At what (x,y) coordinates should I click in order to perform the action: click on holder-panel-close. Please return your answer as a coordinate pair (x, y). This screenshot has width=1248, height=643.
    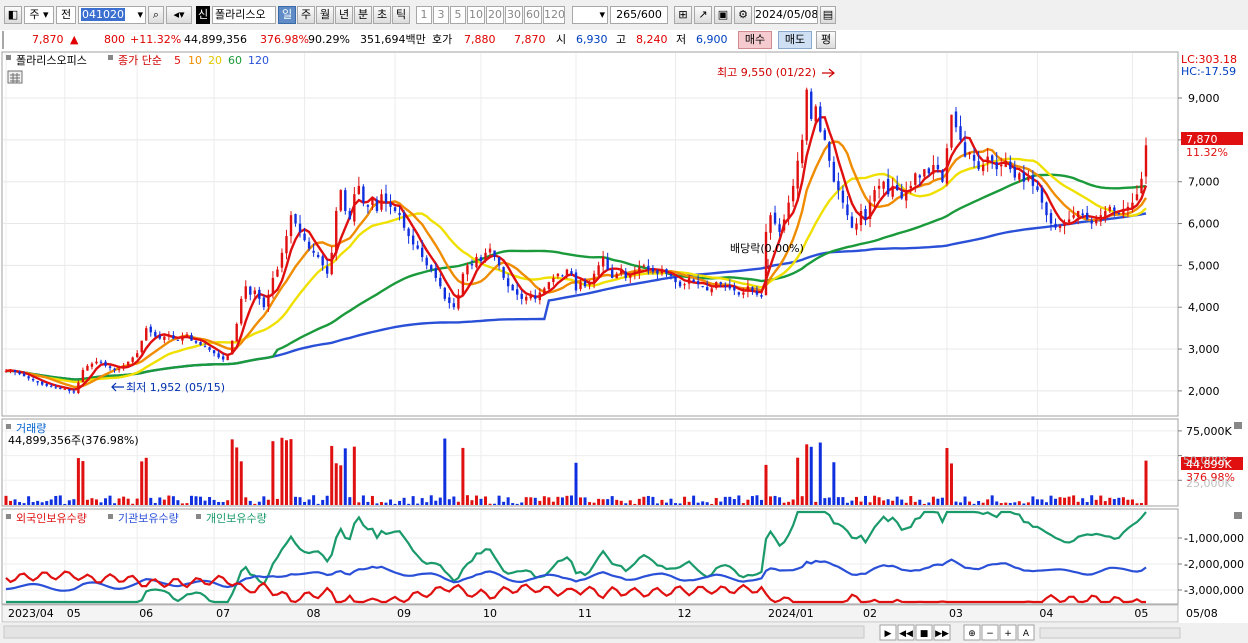
    Looking at the image, I should click on (1238, 515).